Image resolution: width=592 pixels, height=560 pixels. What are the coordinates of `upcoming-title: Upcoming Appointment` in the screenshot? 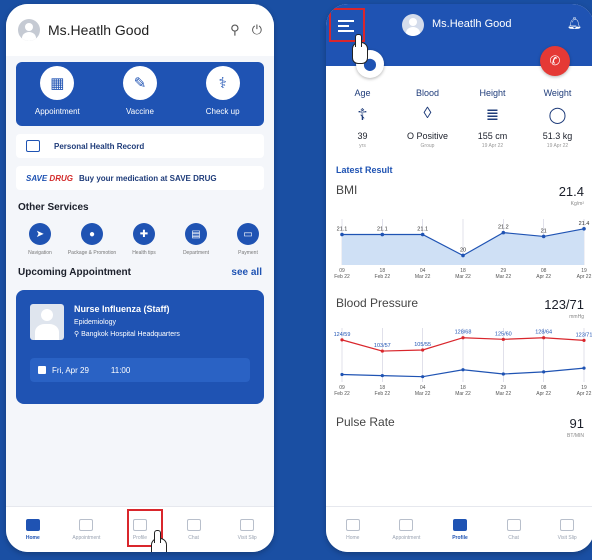 It's located at (74, 272).